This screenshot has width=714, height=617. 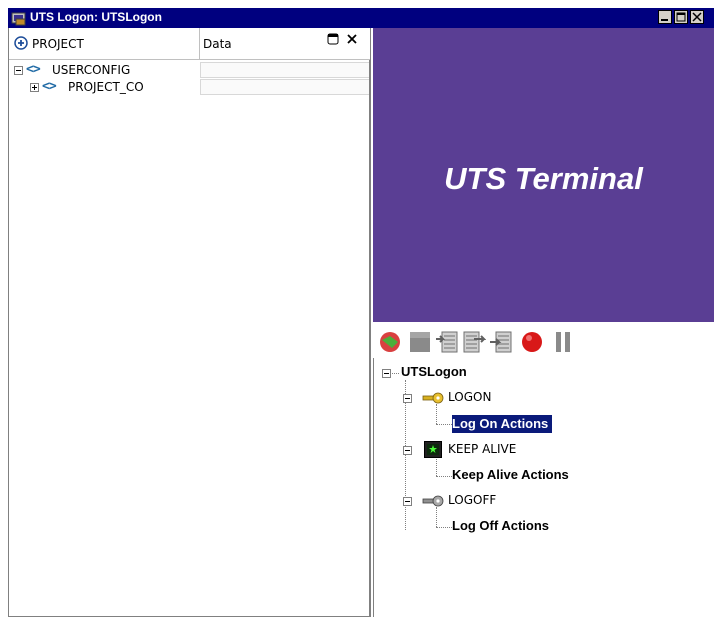 I want to click on tree-row-project-co: <> PROJECT_CO, so click(x=189, y=87).